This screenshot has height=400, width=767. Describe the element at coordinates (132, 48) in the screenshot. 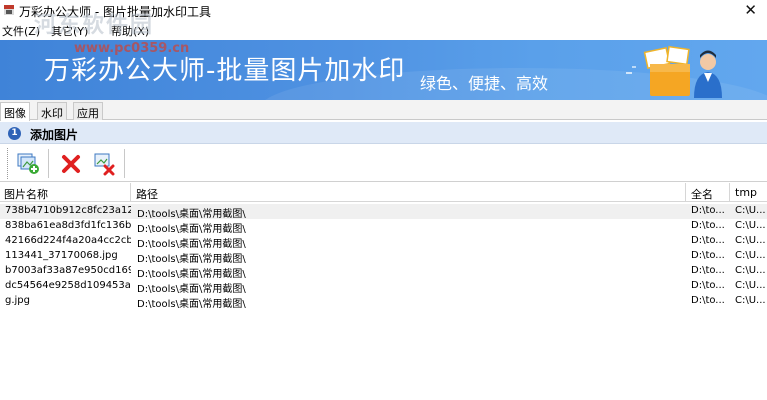

I see `site-watermark-url: www.pc0359.cn` at that location.